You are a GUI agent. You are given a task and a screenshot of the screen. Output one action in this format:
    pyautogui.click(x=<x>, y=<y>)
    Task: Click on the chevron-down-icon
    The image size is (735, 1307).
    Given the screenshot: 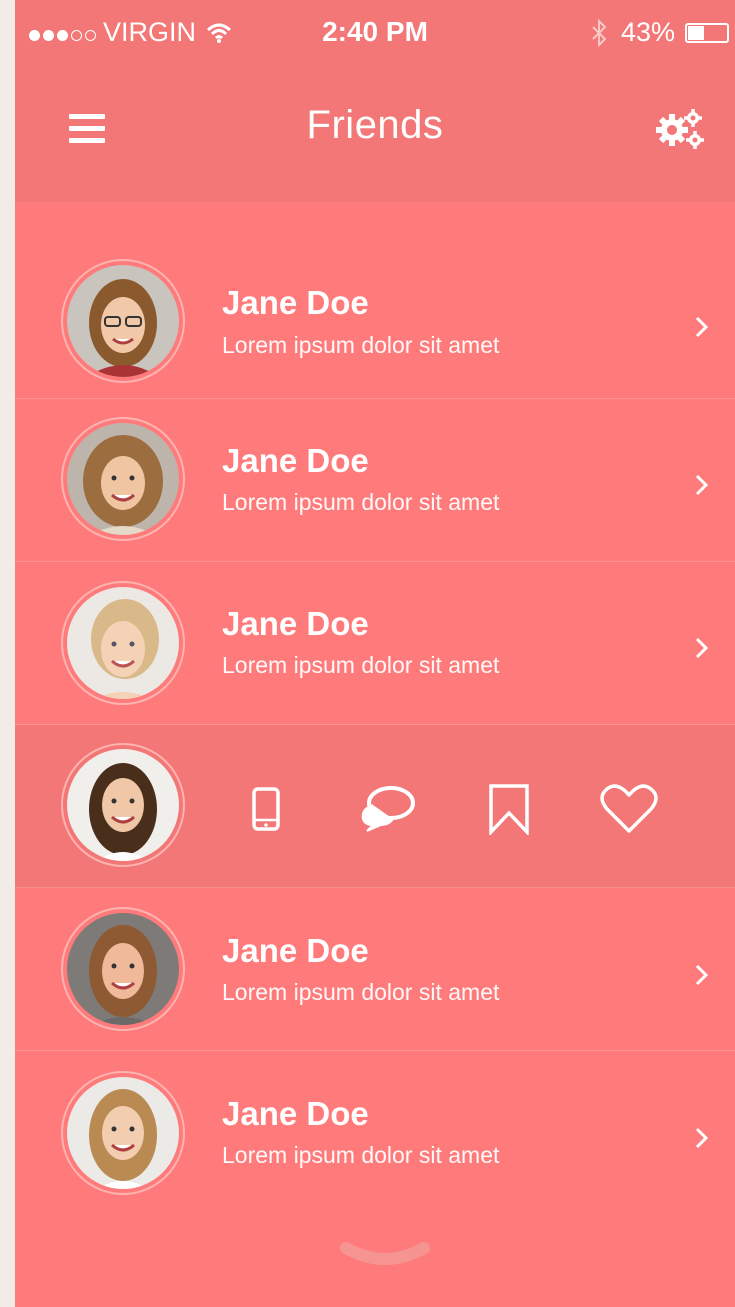 What is the action you would take?
    pyautogui.click(x=385, y=1255)
    